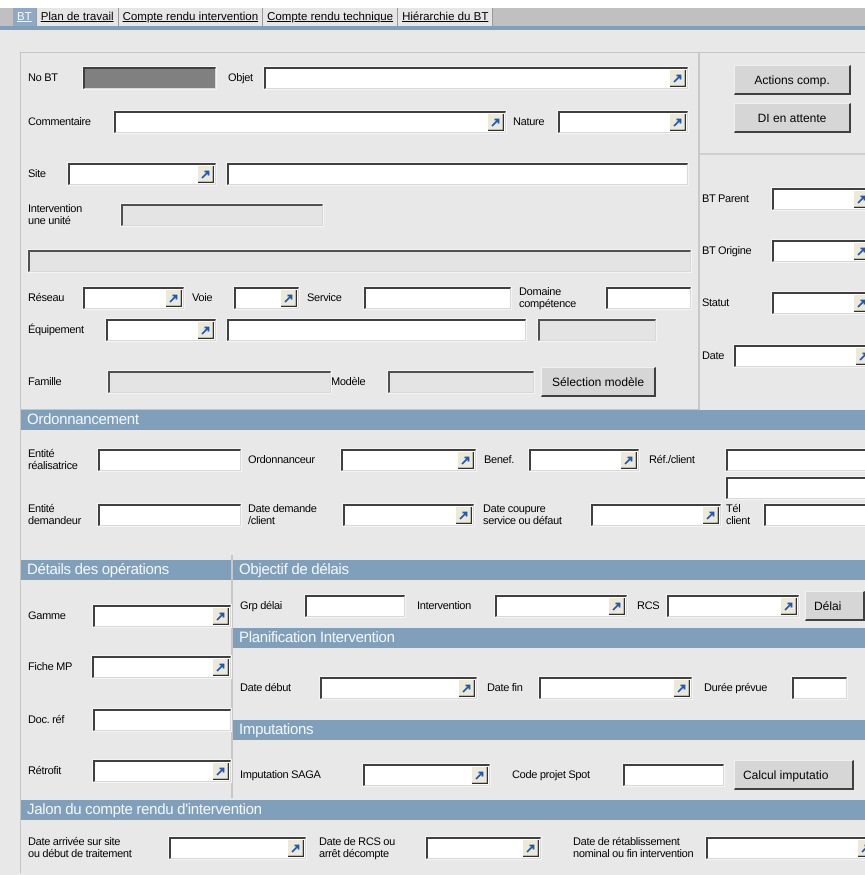 The image size is (865, 875). I want to click on field-label: Date fin, so click(505, 688).